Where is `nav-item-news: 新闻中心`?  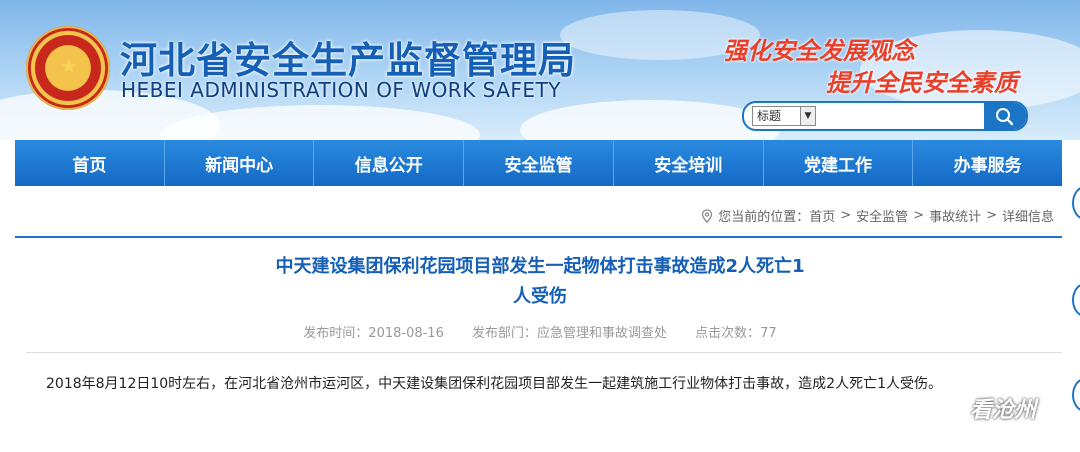 nav-item-news: 新闻中心 is located at coordinates (238, 163).